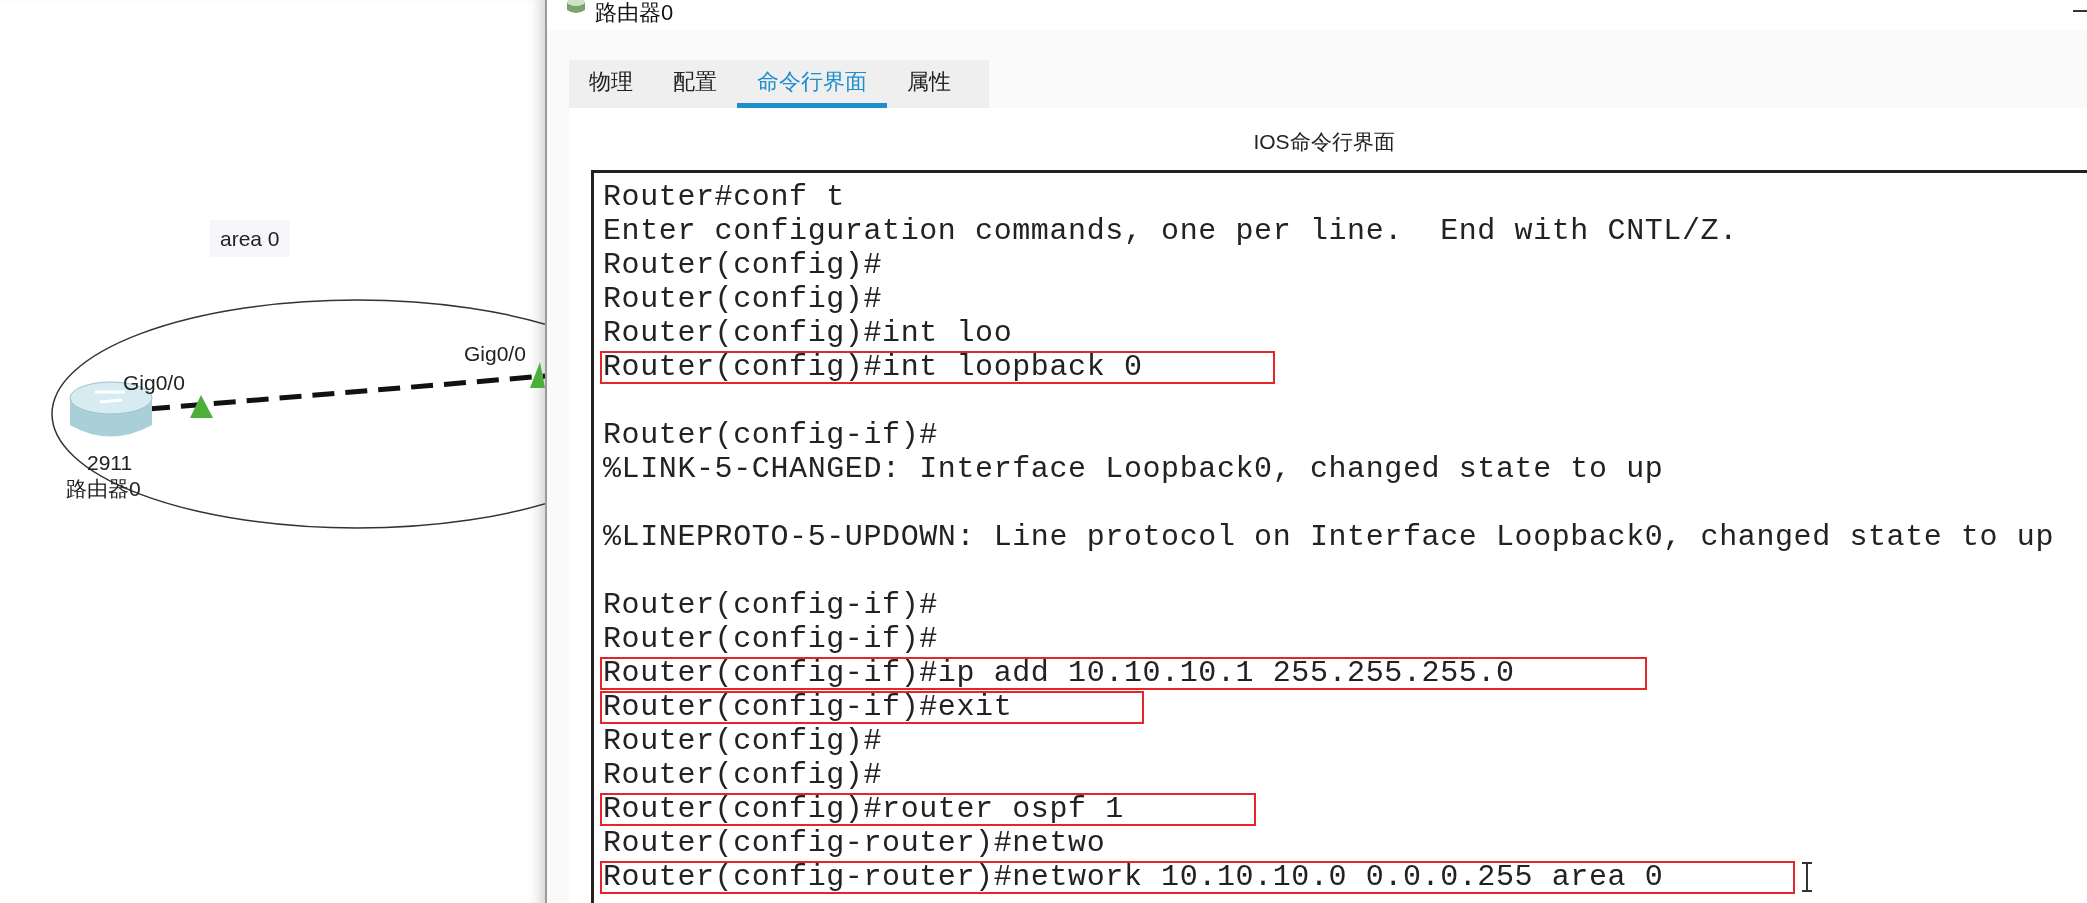 Image resolution: width=2087 pixels, height=903 pixels. Describe the element at coordinates (1198, 877) in the screenshot. I see `console-line: Router(config-router)#network 10.10.10.0 0.0.0.255 area 0` at that location.